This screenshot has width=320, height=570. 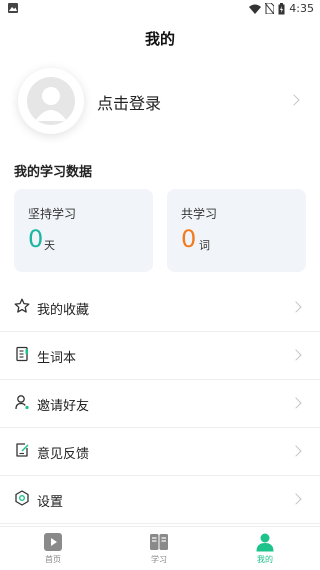 I want to click on menu-item-label: 邀请好友, so click(x=63, y=406).